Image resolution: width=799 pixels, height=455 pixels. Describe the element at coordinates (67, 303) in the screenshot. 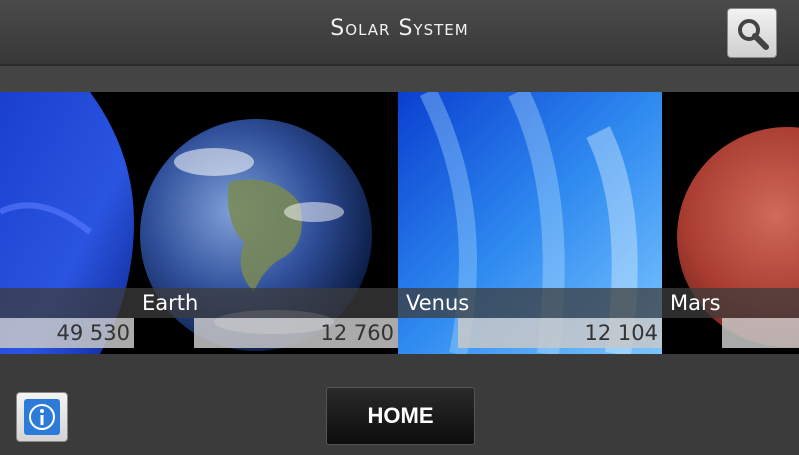

I see `planet-name` at that location.